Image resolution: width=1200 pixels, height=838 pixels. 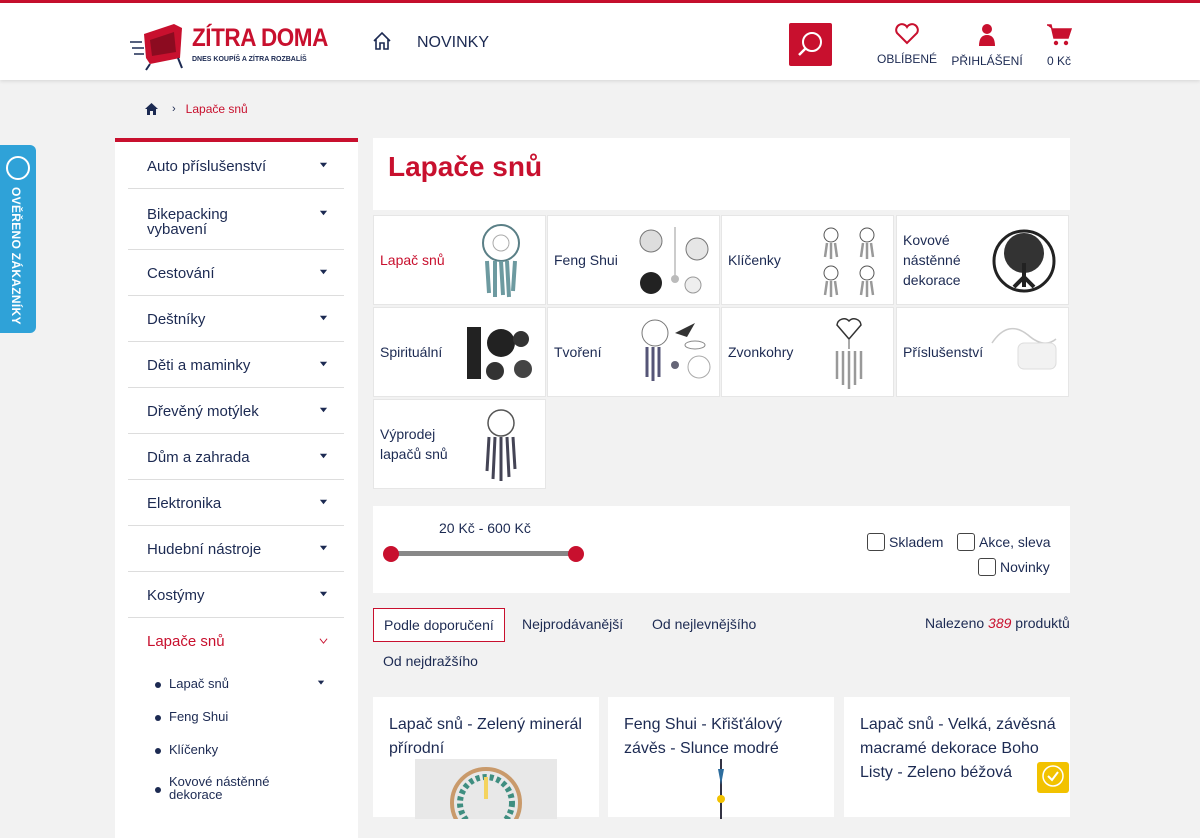 I want to click on sidebar-item-deti: Děti a maminky, so click(x=236, y=365).